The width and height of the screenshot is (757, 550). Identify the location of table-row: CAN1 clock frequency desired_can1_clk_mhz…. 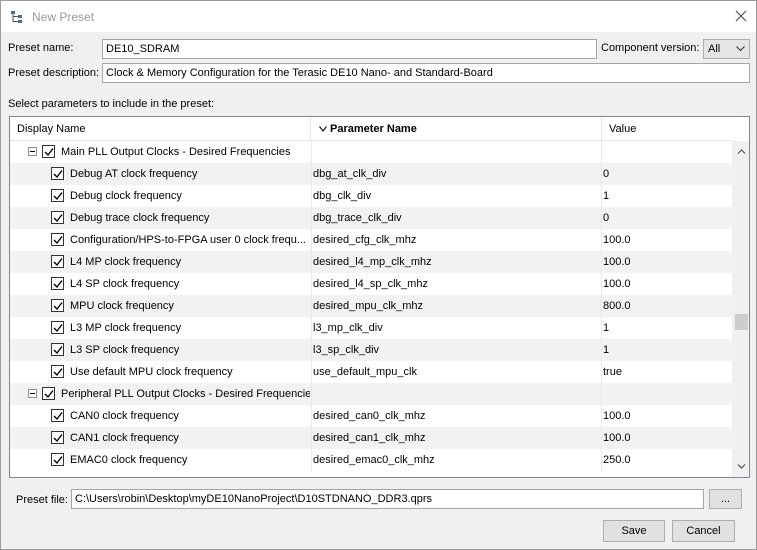
(371, 438).